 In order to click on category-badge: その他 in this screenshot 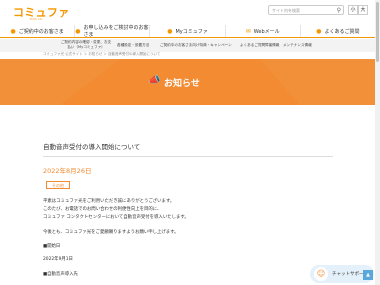, I will do `click(58, 185)`.